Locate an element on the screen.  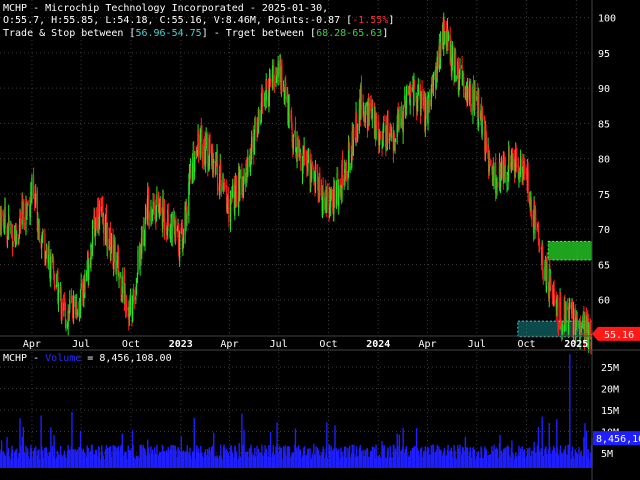
x-tick-label: Oct is located at coordinates (131, 344).